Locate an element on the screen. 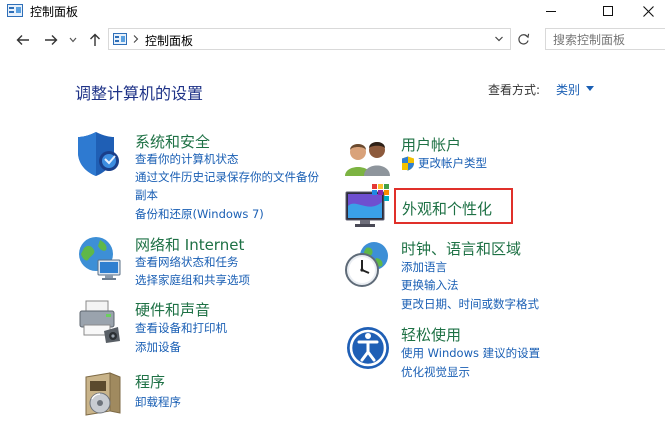 Image resolution: width=665 pixels, height=429 pixels. address-dropdown-icon is located at coordinates (499, 39).